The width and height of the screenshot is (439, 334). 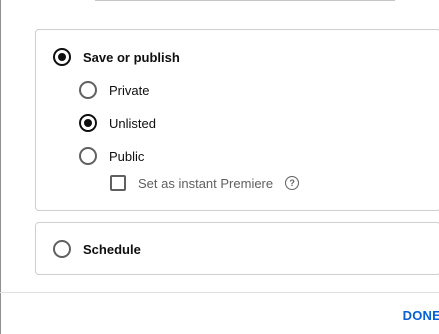 I want to click on public-option: Public, so click(x=111, y=156).